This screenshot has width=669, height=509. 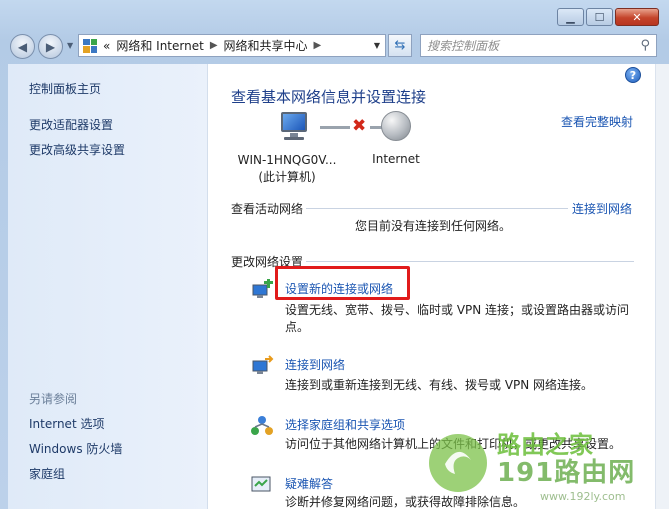 I want to click on minimize-button: ▁, so click(x=570, y=17).